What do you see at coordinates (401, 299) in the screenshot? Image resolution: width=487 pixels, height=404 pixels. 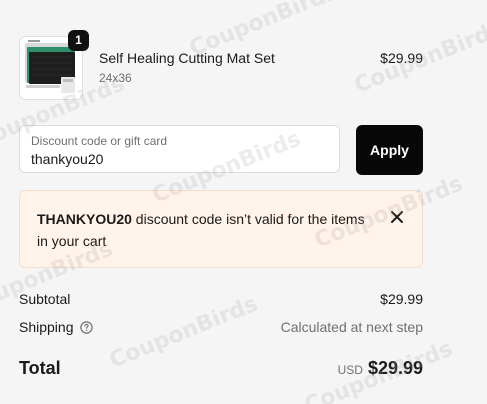 I see `subtotal-value: $29.99` at bounding box center [401, 299].